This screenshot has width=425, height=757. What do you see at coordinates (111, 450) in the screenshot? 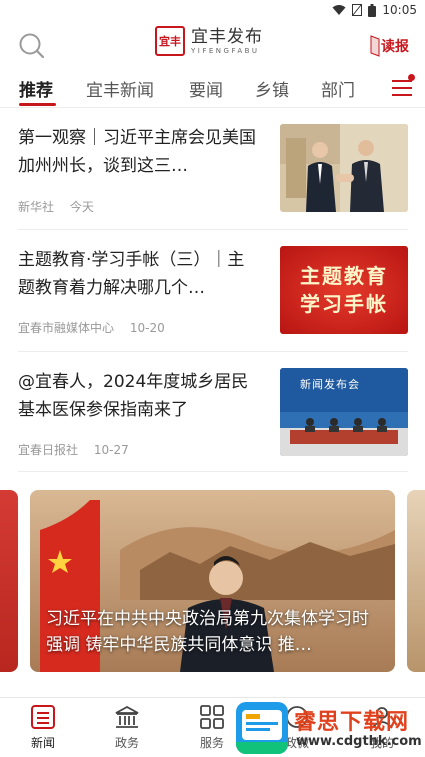
I see `news-time: 10-27` at bounding box center [111, 450].